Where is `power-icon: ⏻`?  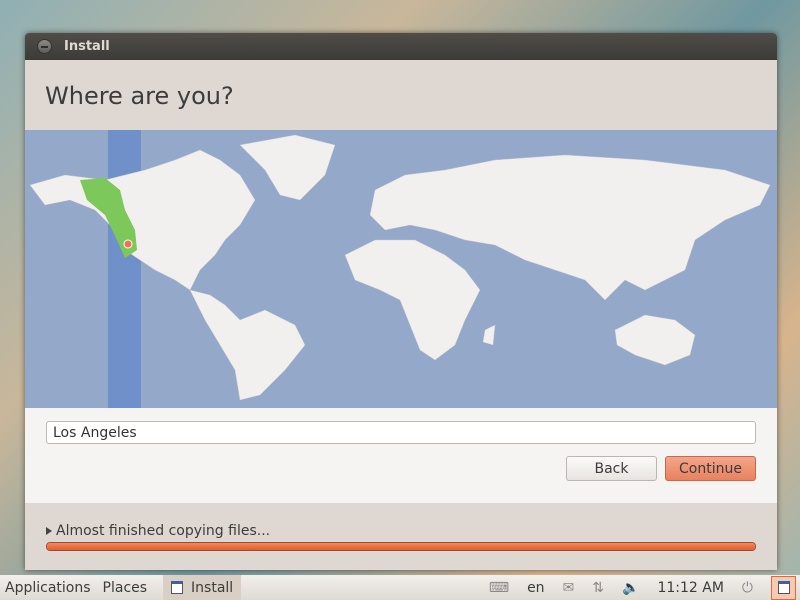 power-icon: ⏻ is located at coordinates (747, 588).